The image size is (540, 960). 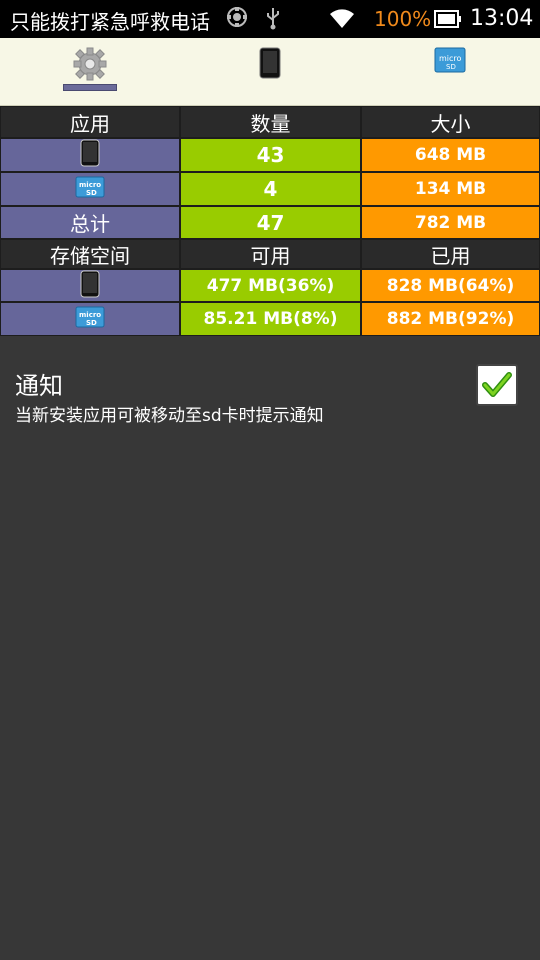 I want to click on header-used: 已用, so click(x=450, y=254).